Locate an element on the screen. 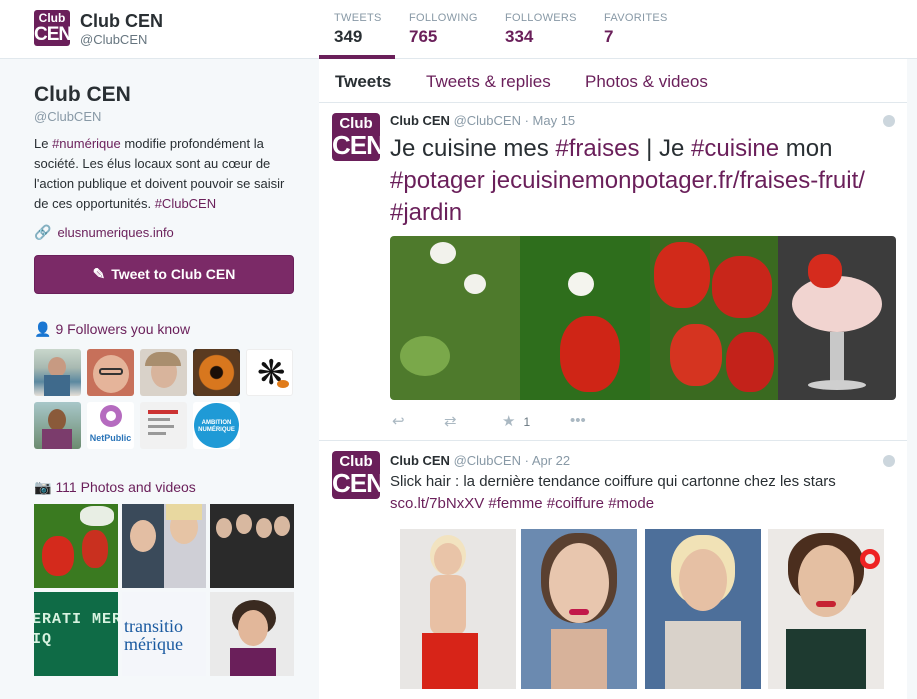  favorite-button: ★ 1 is located at coordinates (516, 421).